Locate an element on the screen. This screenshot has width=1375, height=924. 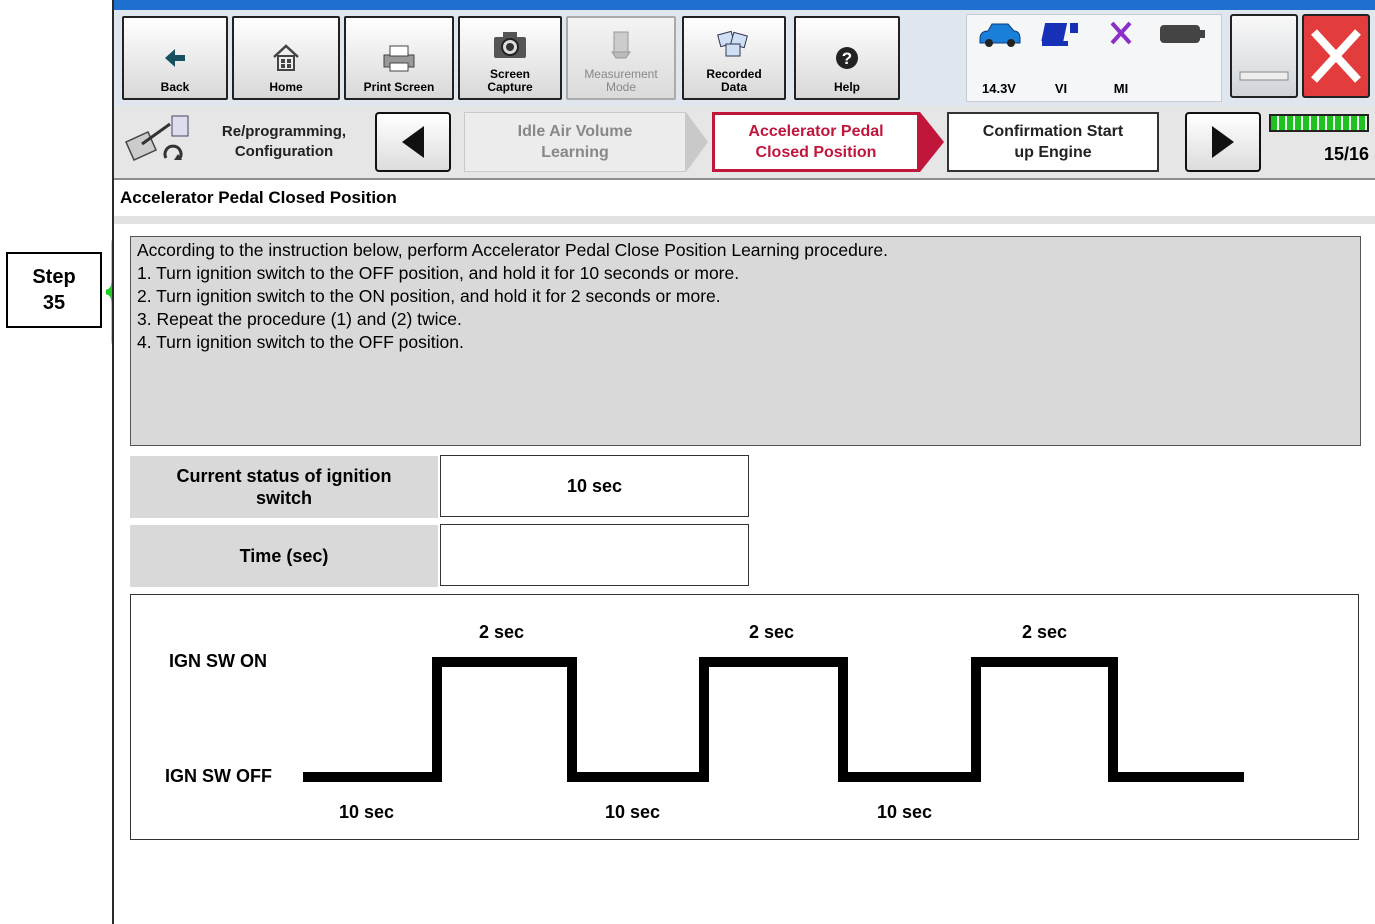
back-arrow-icon is located at coordinates (175, 58).